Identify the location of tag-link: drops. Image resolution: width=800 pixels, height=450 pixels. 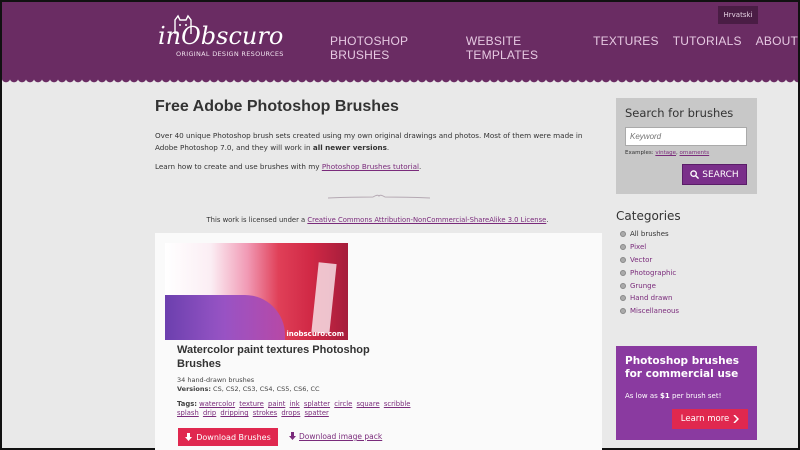
(290, 413).